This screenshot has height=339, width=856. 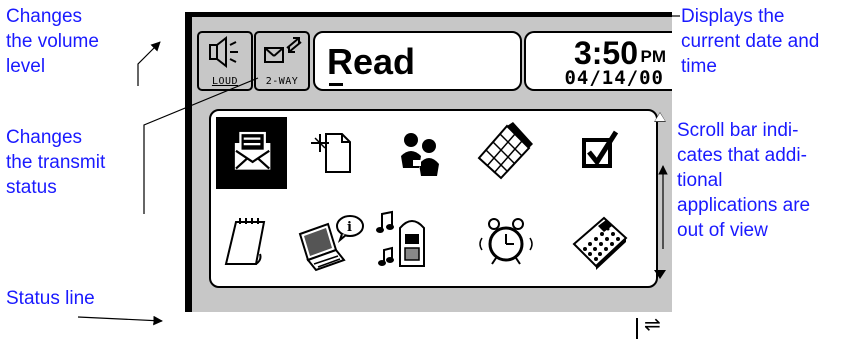 I want to click on clock-ampm: PM, so click(x=653, y=56).